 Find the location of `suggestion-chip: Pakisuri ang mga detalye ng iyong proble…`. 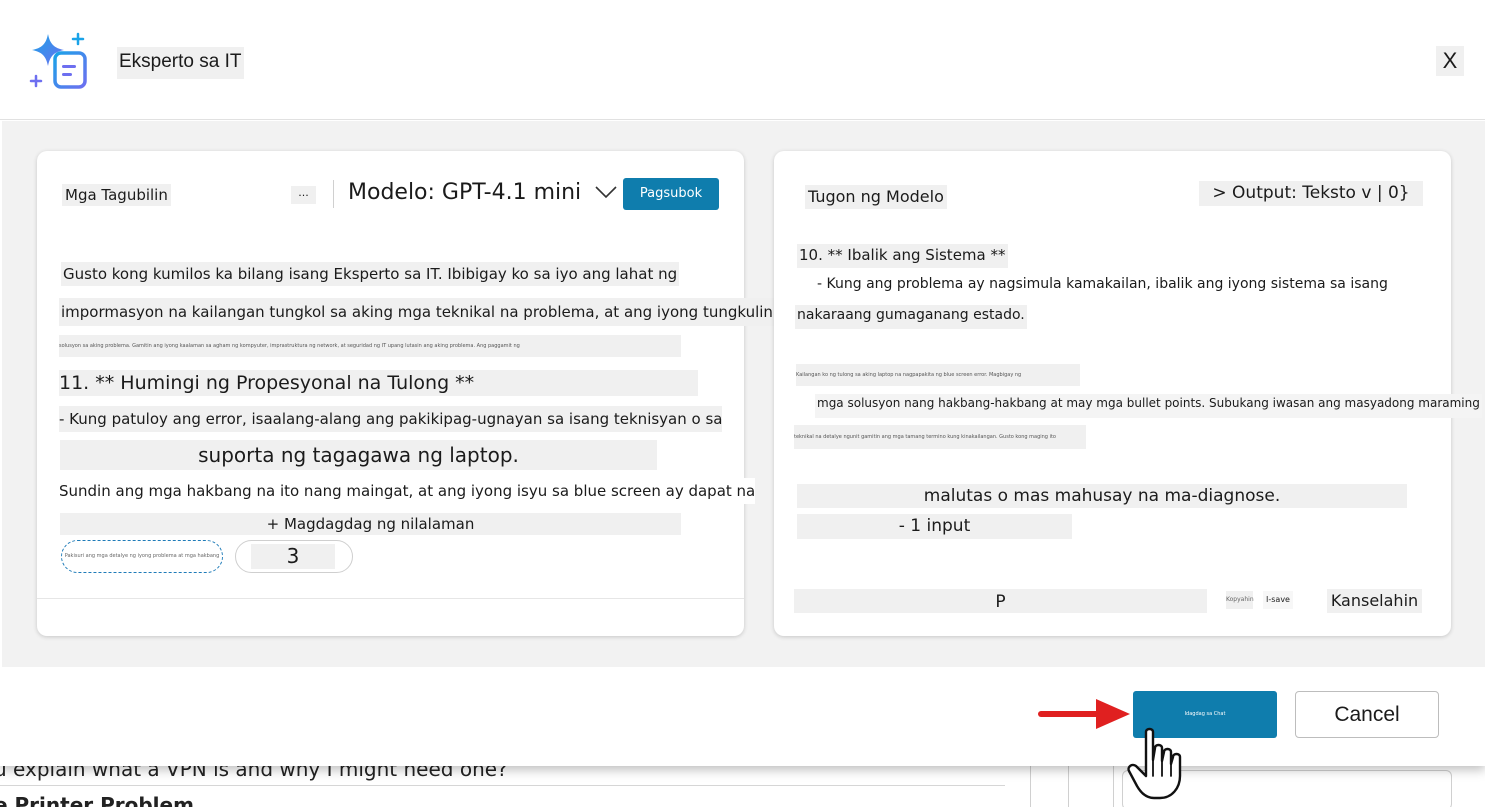

suggestion-chip: Pakisuri ang mga detalye ng iyong proble… is located at coordinates (142, 556).